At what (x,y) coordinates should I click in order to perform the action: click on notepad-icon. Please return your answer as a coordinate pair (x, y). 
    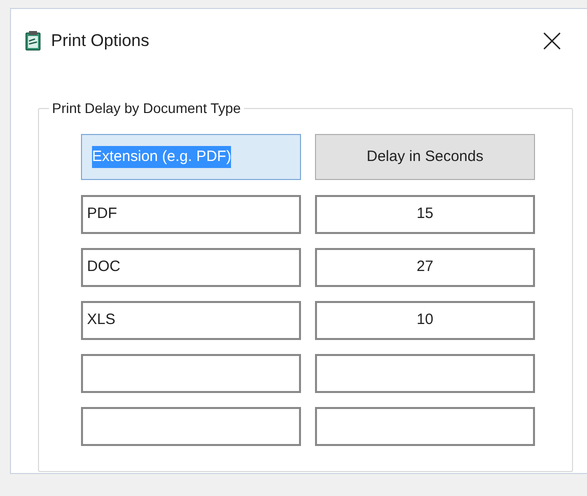
    Looking at the image, I should click on (33, 41).